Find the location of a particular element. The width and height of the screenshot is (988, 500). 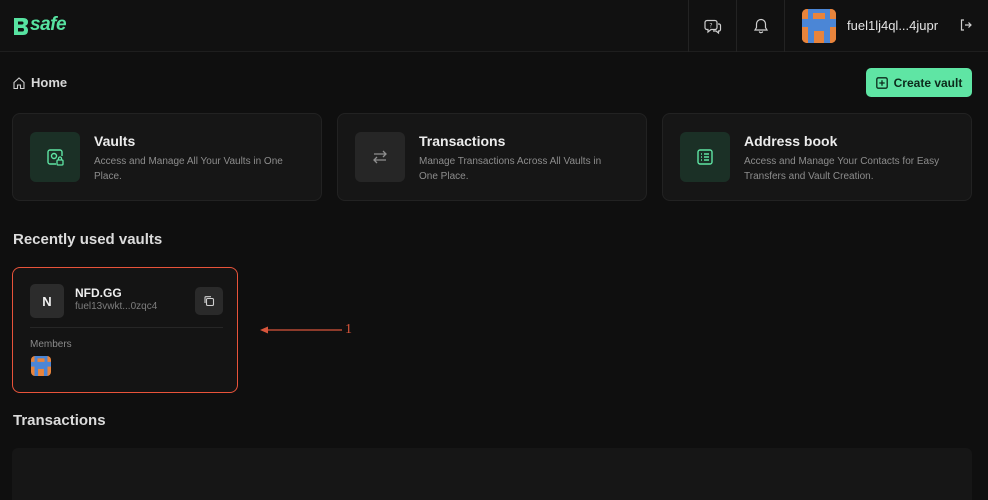

bako-safe-logo: safe is located at coordinates (40, 25).